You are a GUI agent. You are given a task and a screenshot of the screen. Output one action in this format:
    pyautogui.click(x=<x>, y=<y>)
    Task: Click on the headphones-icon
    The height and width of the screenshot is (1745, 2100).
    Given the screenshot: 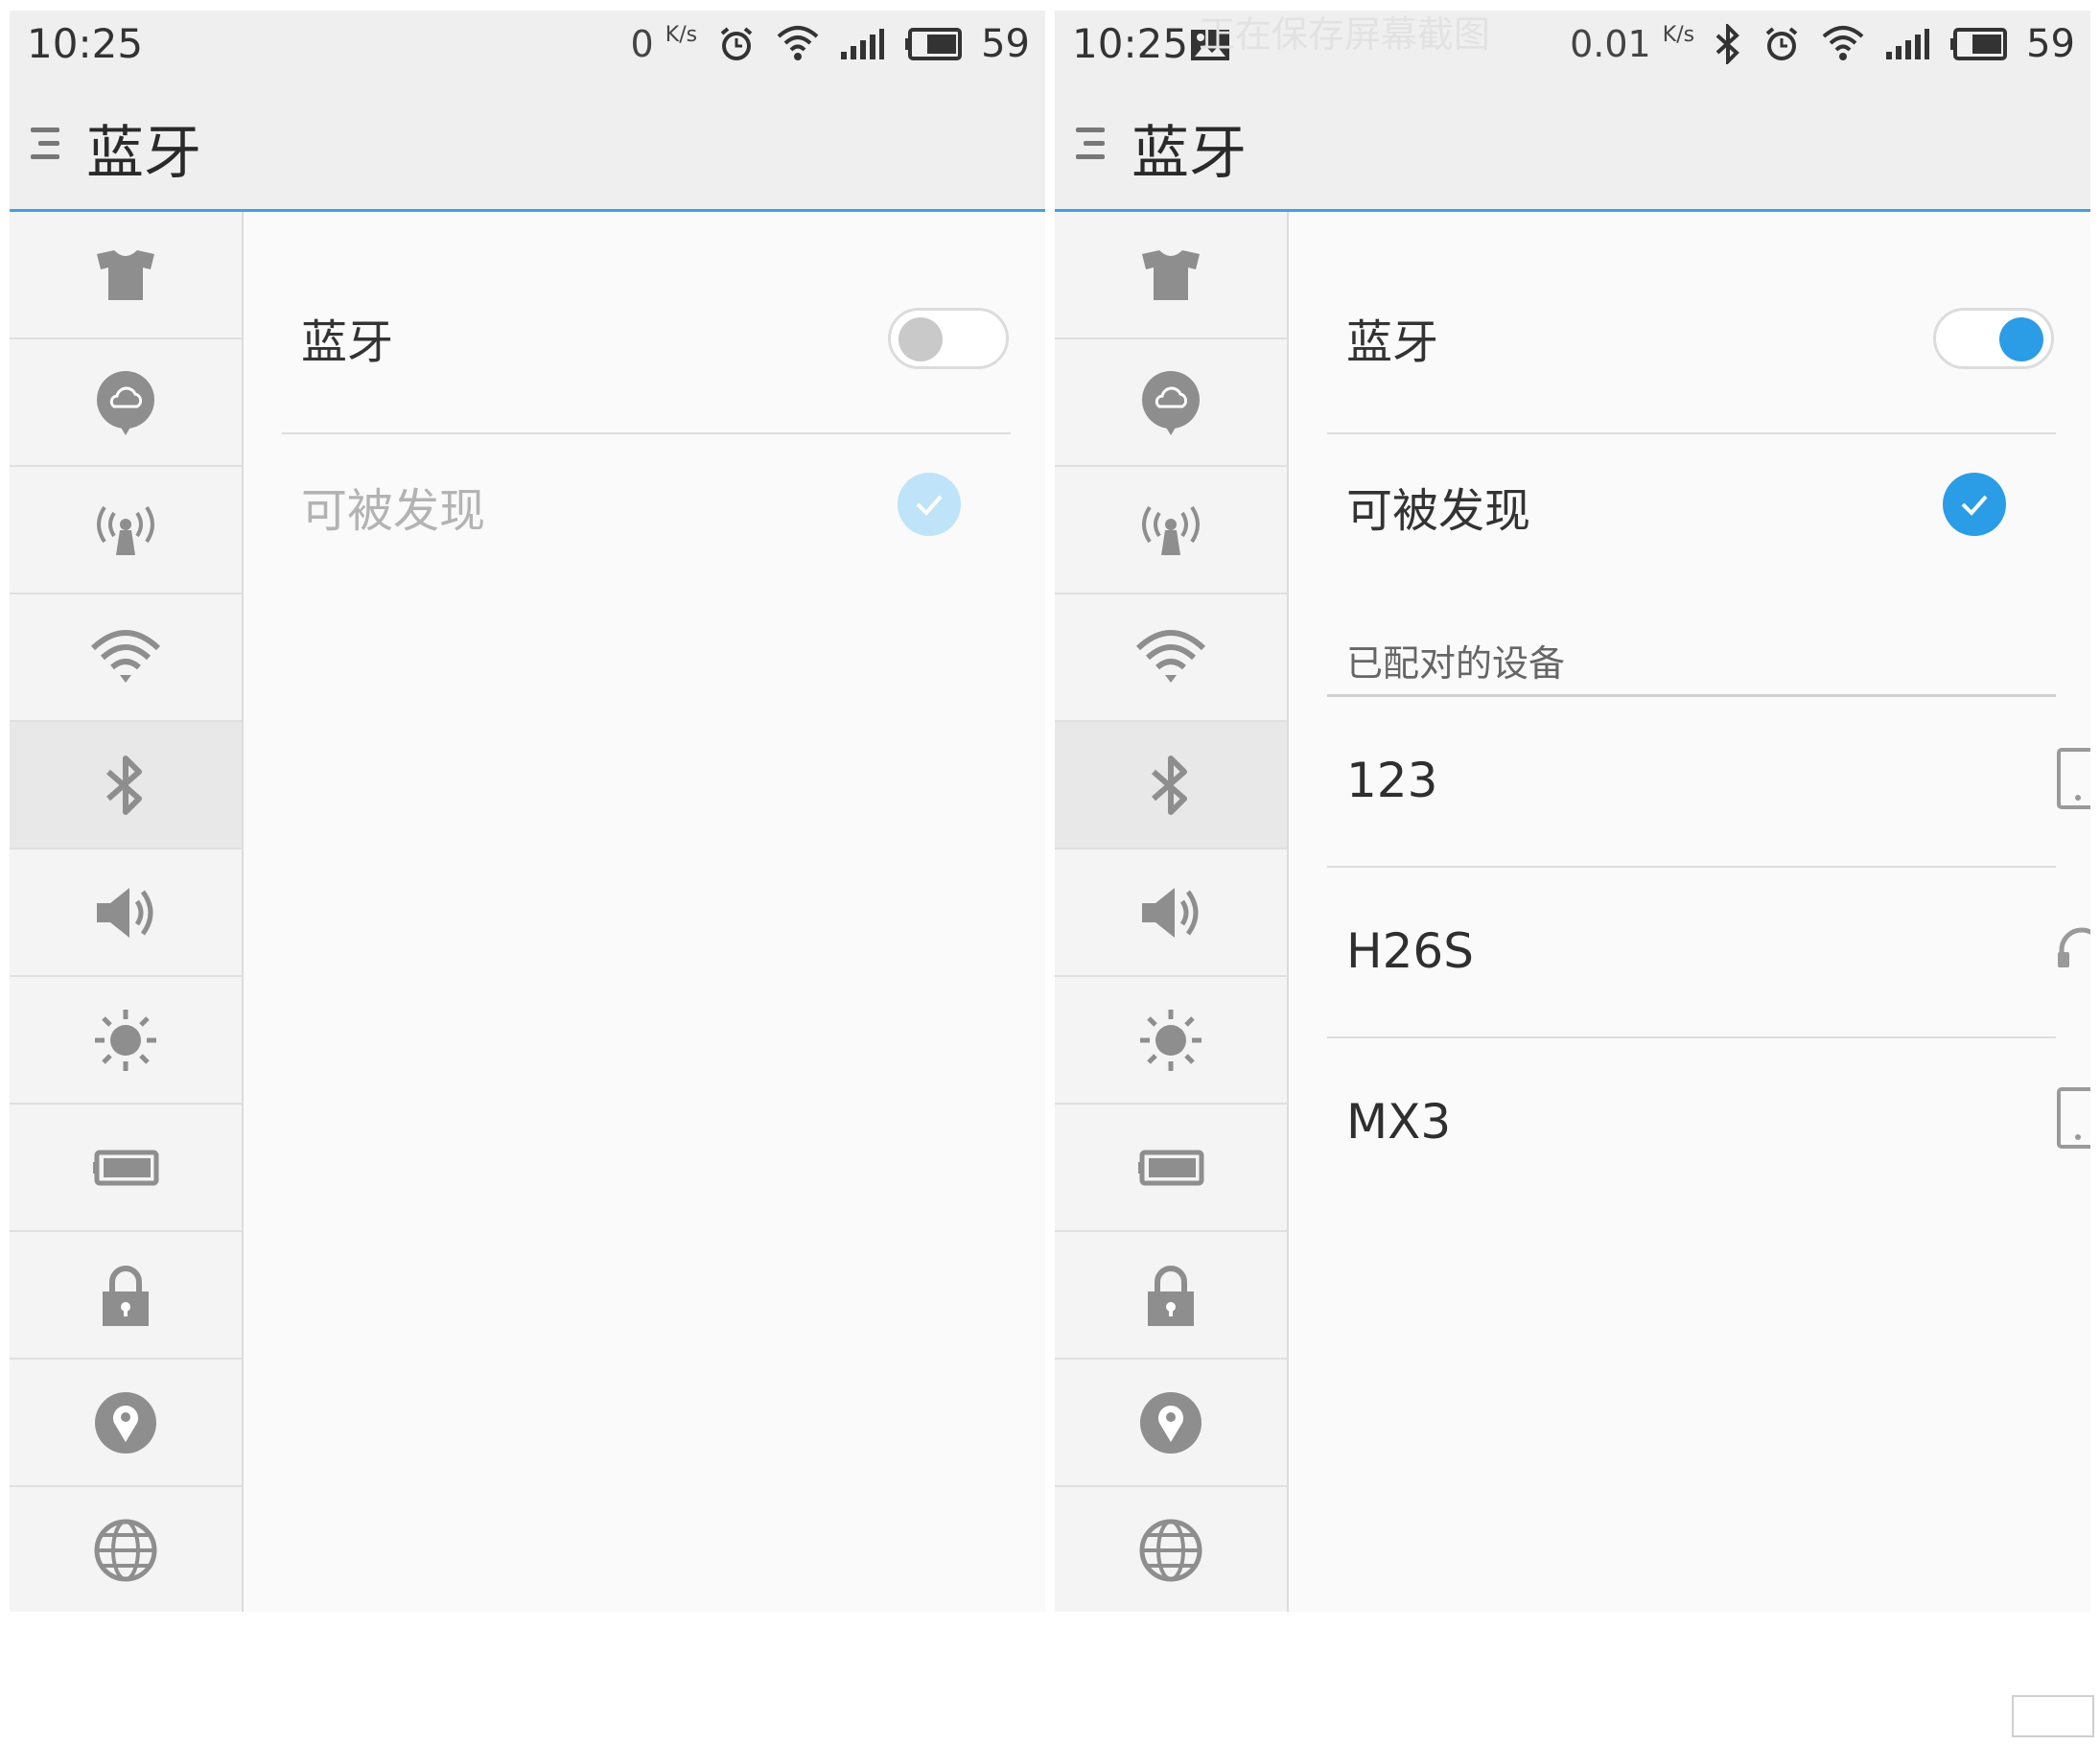 What is the action you would take?
    pyautogui.click(x=2074, y=947)
    